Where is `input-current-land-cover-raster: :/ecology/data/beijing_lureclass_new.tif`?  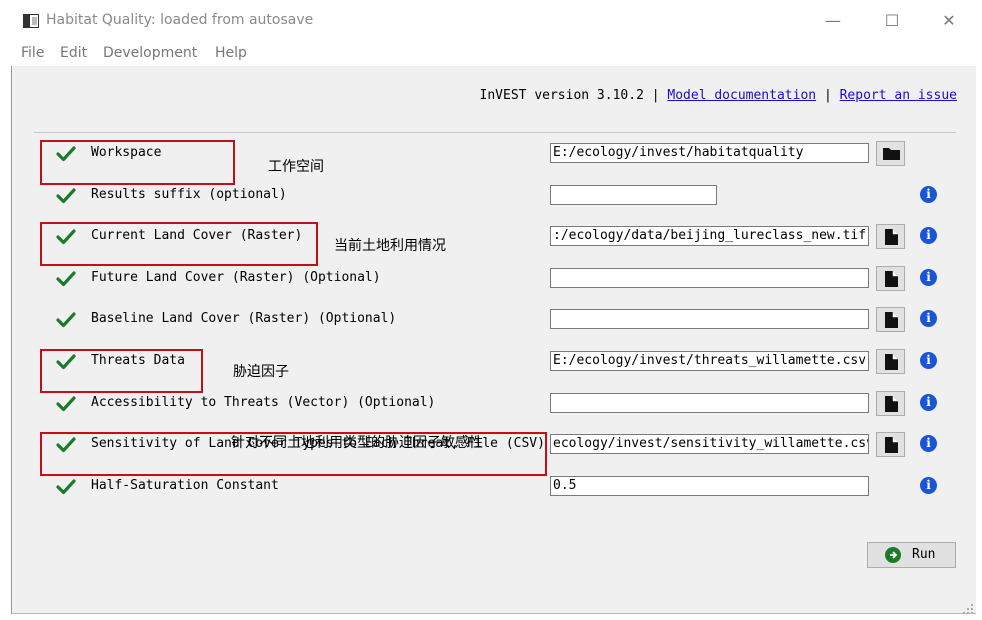 input-current-land-cover-raster: :/ecology/data/beijing_lureclass_new.tif is located at coordinates (709, 236).